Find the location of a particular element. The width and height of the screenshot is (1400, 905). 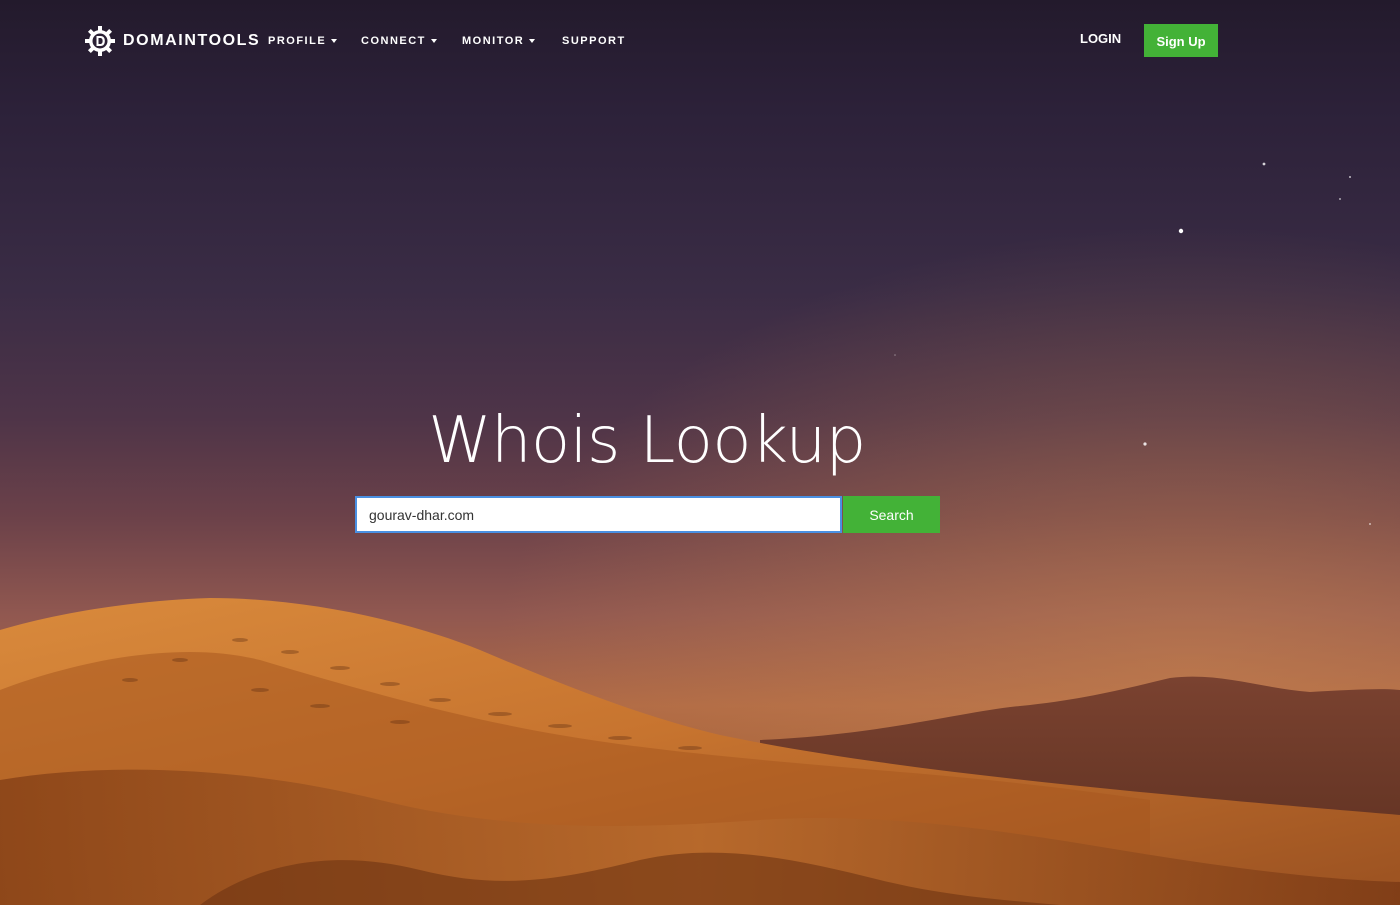

nav-item-label: MONITOR is located at coordinates (493, 41).